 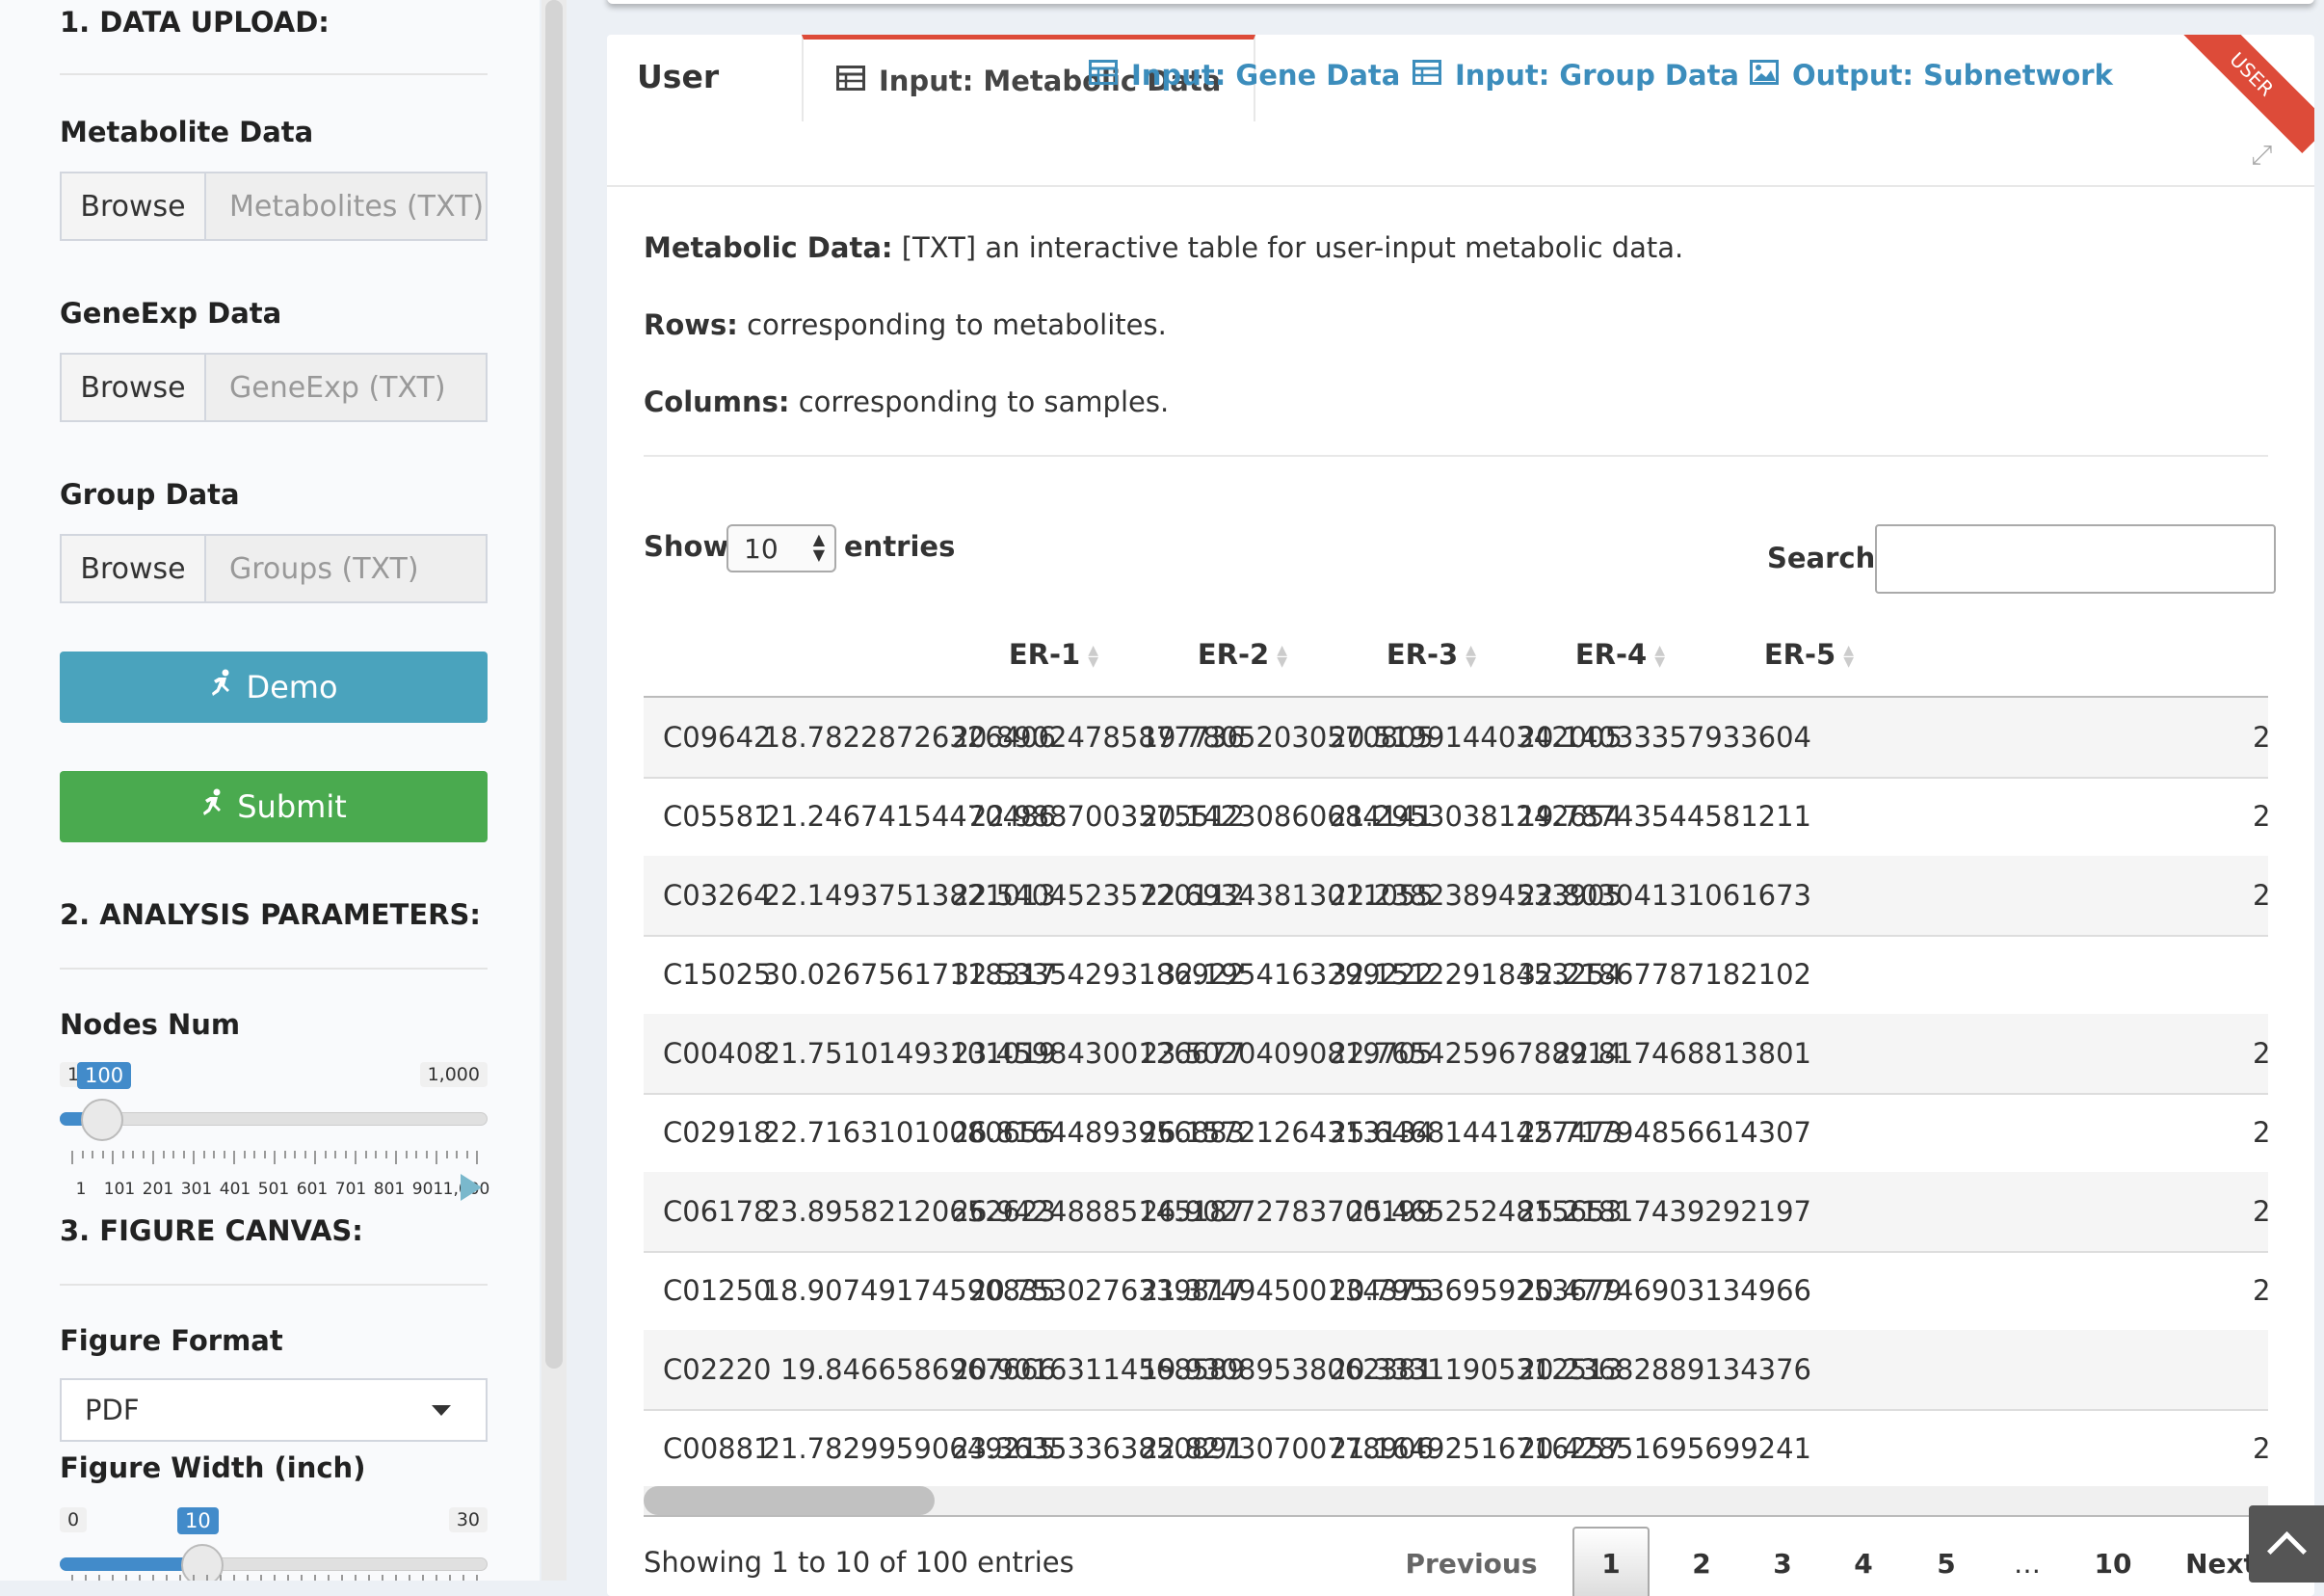 What do you see at coordinates (105, 1075) in the screenshot?
I see `slider-value: 100` at bounding box center [105, 1075].